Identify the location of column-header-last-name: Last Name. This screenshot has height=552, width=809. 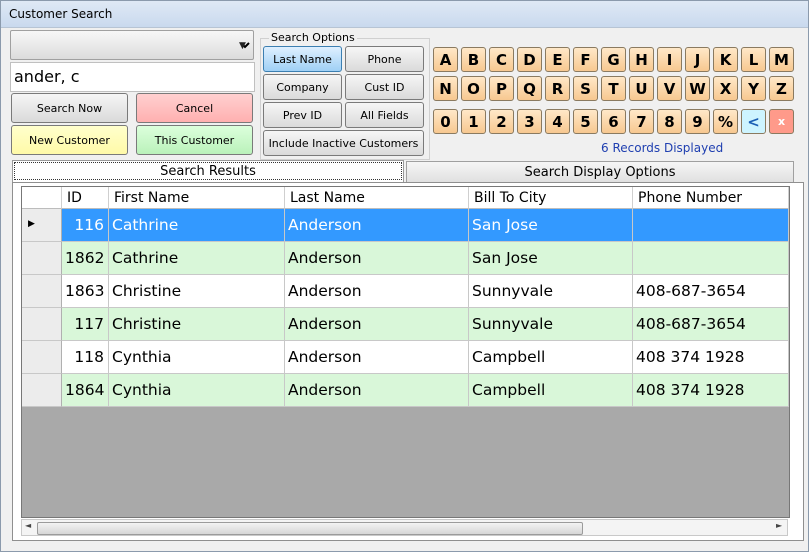
(377, 198).